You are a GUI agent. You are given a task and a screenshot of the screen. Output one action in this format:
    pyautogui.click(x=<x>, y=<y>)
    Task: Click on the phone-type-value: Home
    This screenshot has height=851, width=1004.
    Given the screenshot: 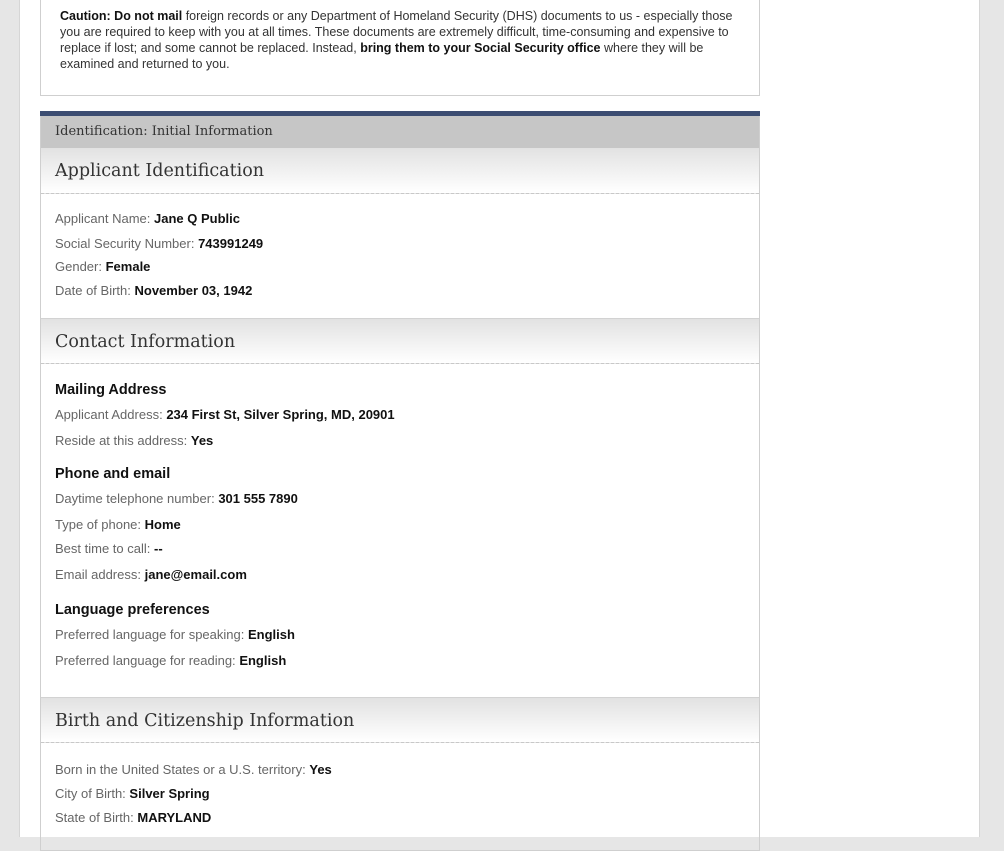 What is the action you would take?
    pyautogui.click(x=162, y=524)
    